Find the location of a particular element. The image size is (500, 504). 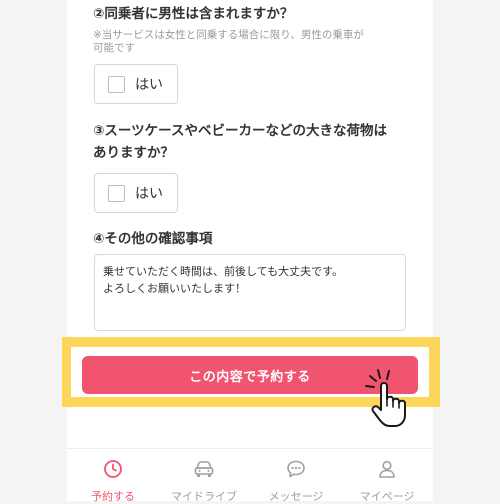

clock-icon is located at coordinates (113, 469).